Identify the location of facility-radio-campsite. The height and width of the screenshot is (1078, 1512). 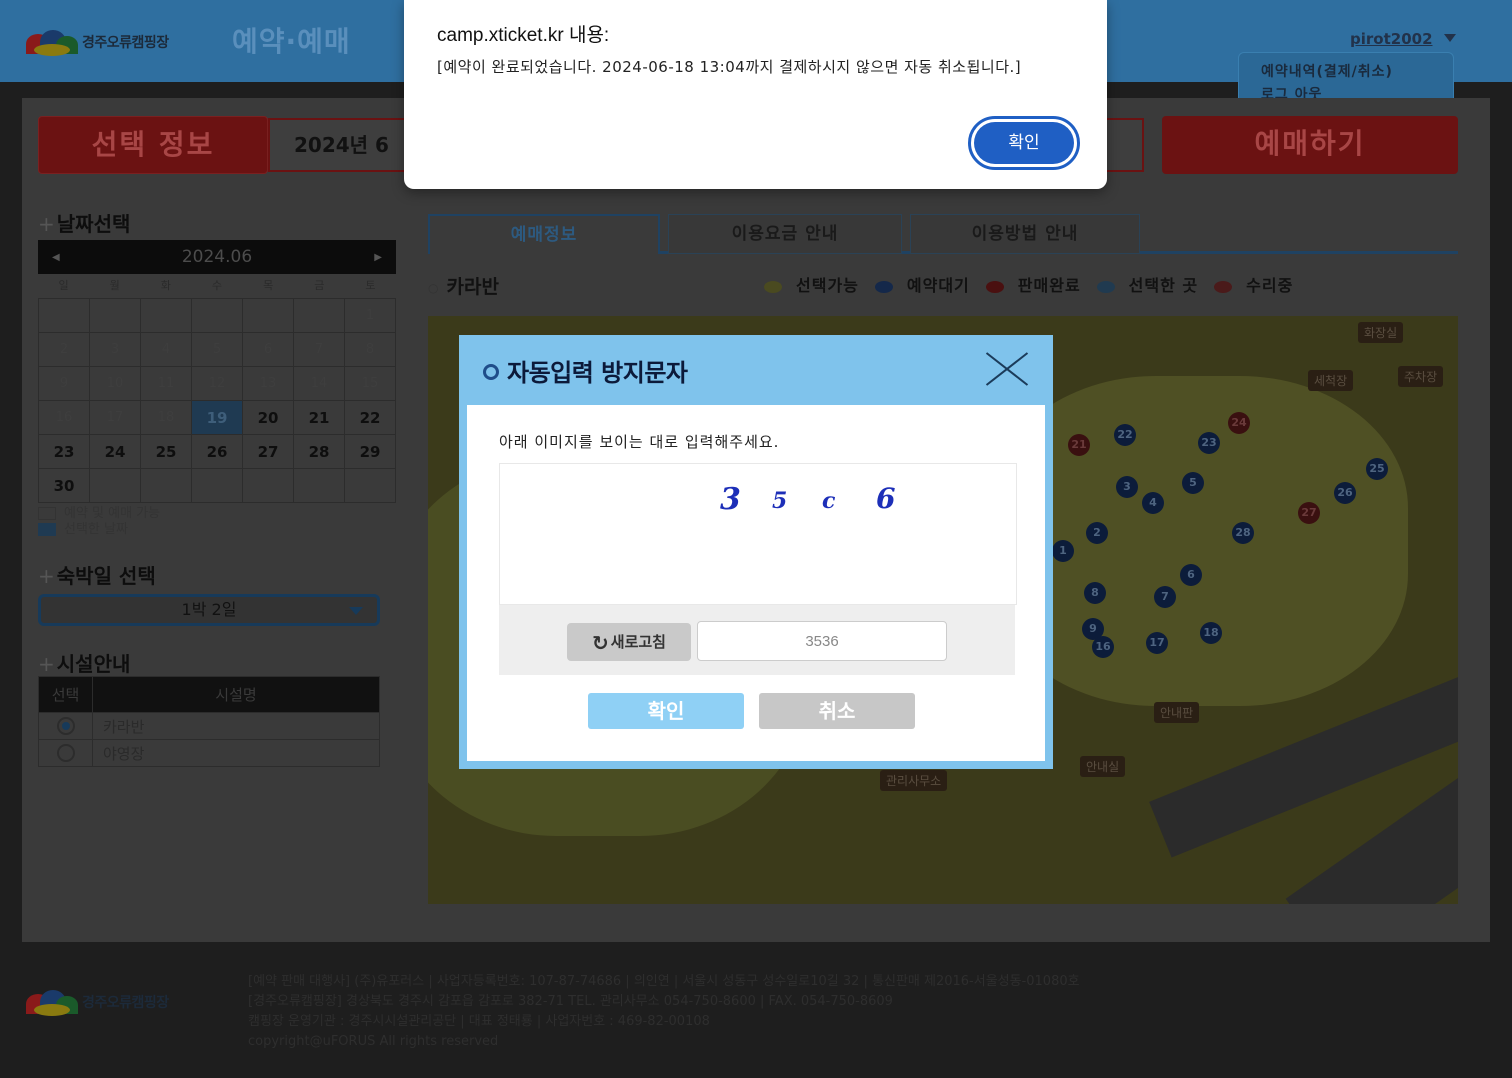
(65, 753).